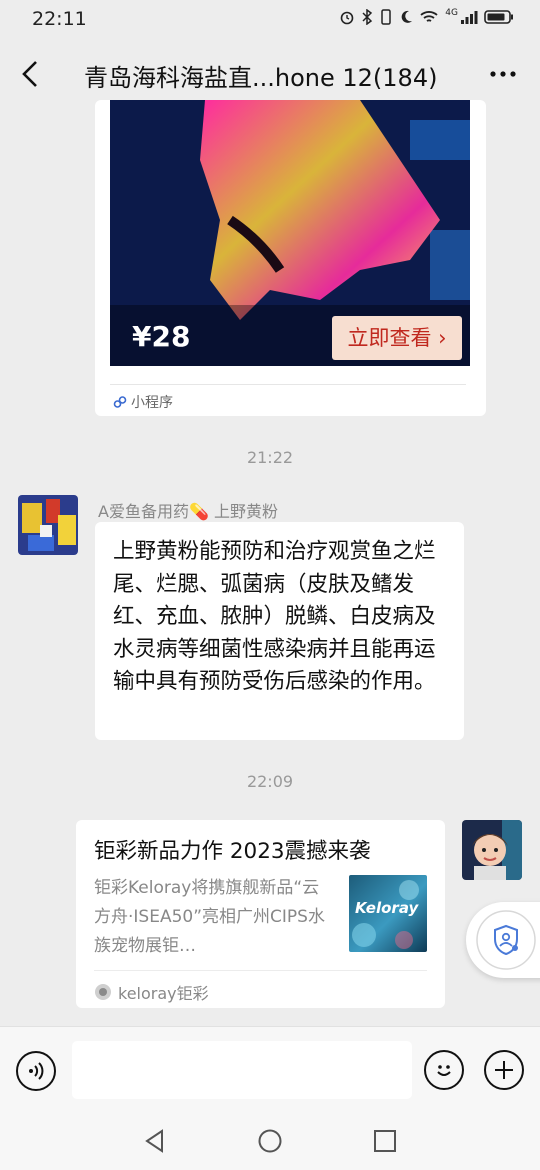 Image resolution: width=540 pixels, height=1170 pixels. Describe the element at coordinates (387, 908) in the screenshot. I see `thumbnail-logo: Keloray` at that location.